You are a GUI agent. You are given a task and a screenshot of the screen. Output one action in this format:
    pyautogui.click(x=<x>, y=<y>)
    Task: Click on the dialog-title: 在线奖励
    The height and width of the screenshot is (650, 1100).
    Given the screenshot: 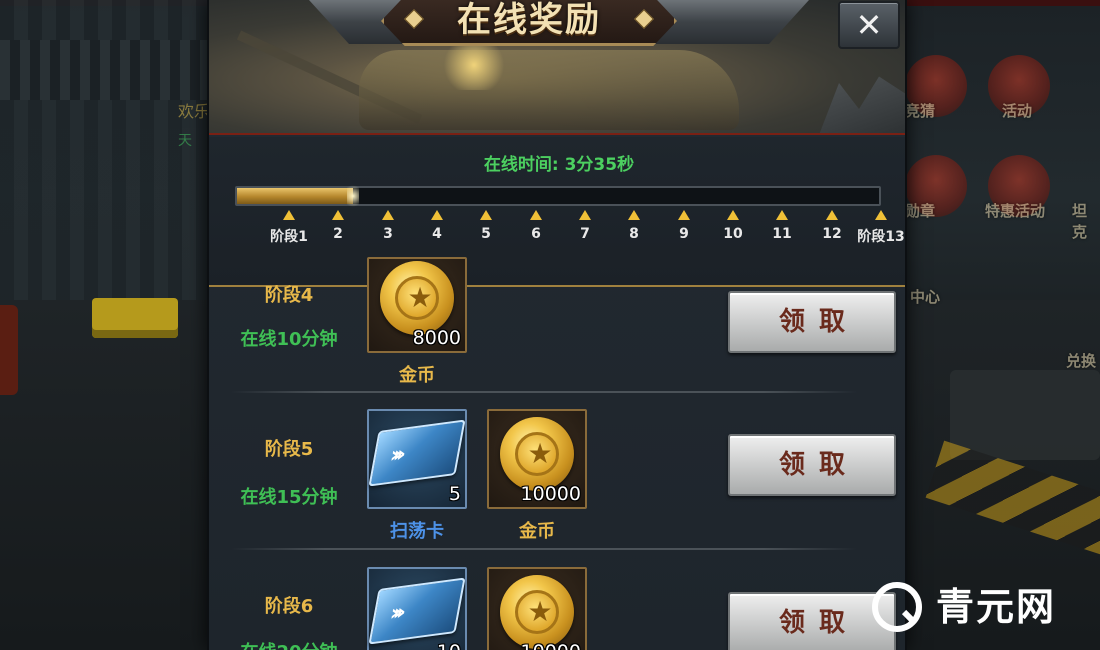 What is the action you would take?
    pyautogui.click(x=529, y=20)
    